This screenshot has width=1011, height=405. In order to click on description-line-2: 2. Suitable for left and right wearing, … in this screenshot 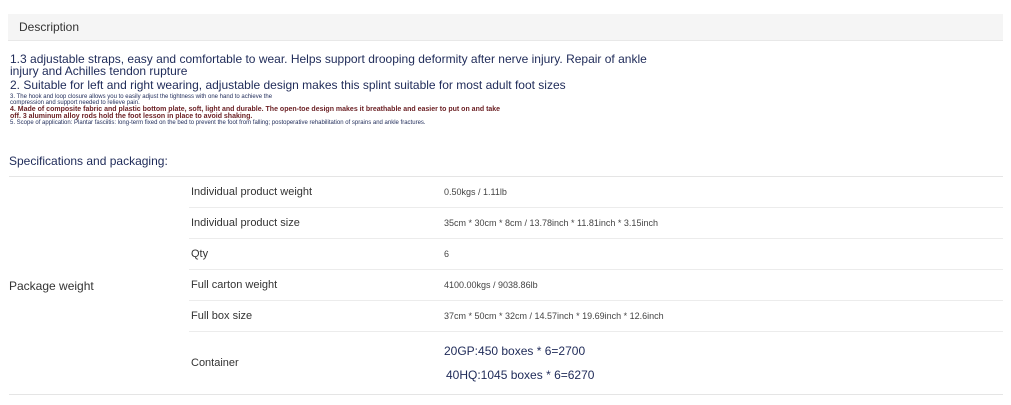, I will do `click(288, 85)`.